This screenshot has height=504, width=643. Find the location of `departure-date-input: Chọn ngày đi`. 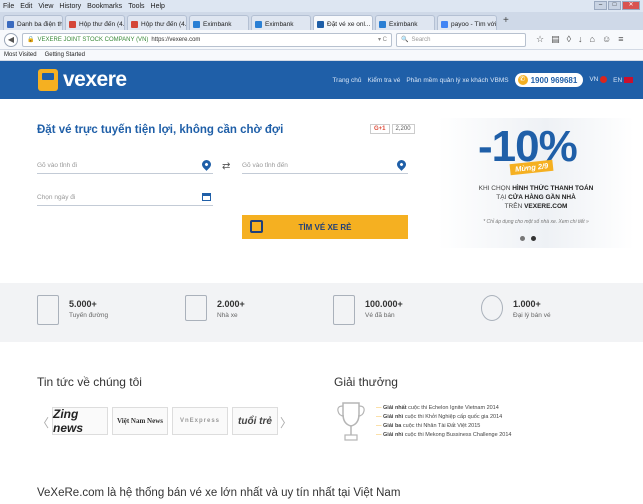

departure-date-input: Chọn ngày đi is located at coordinates (125, 197).